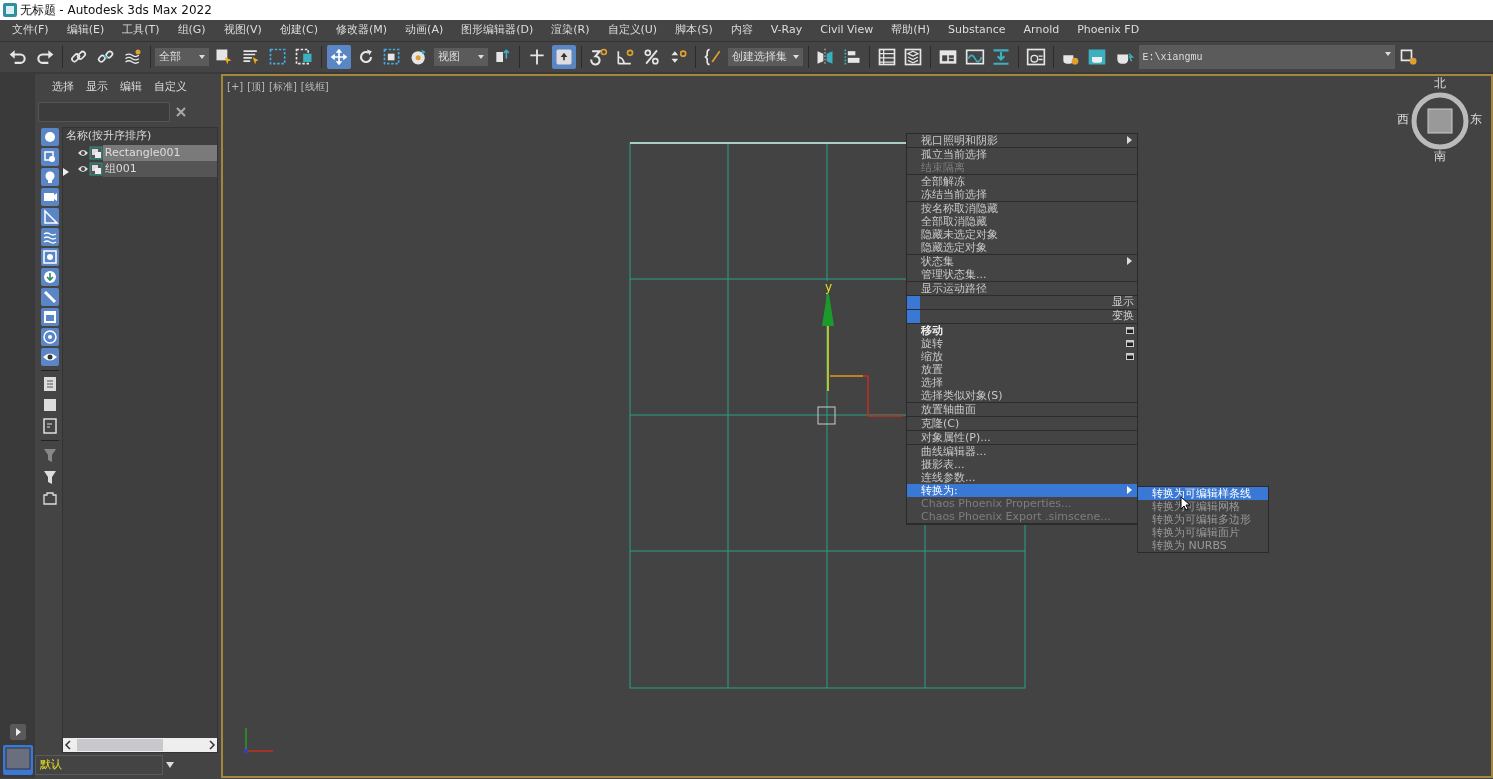 The height and width of the screenshot is (779, 1493). I want to click on dropdown: 全部, so click(182, 57).